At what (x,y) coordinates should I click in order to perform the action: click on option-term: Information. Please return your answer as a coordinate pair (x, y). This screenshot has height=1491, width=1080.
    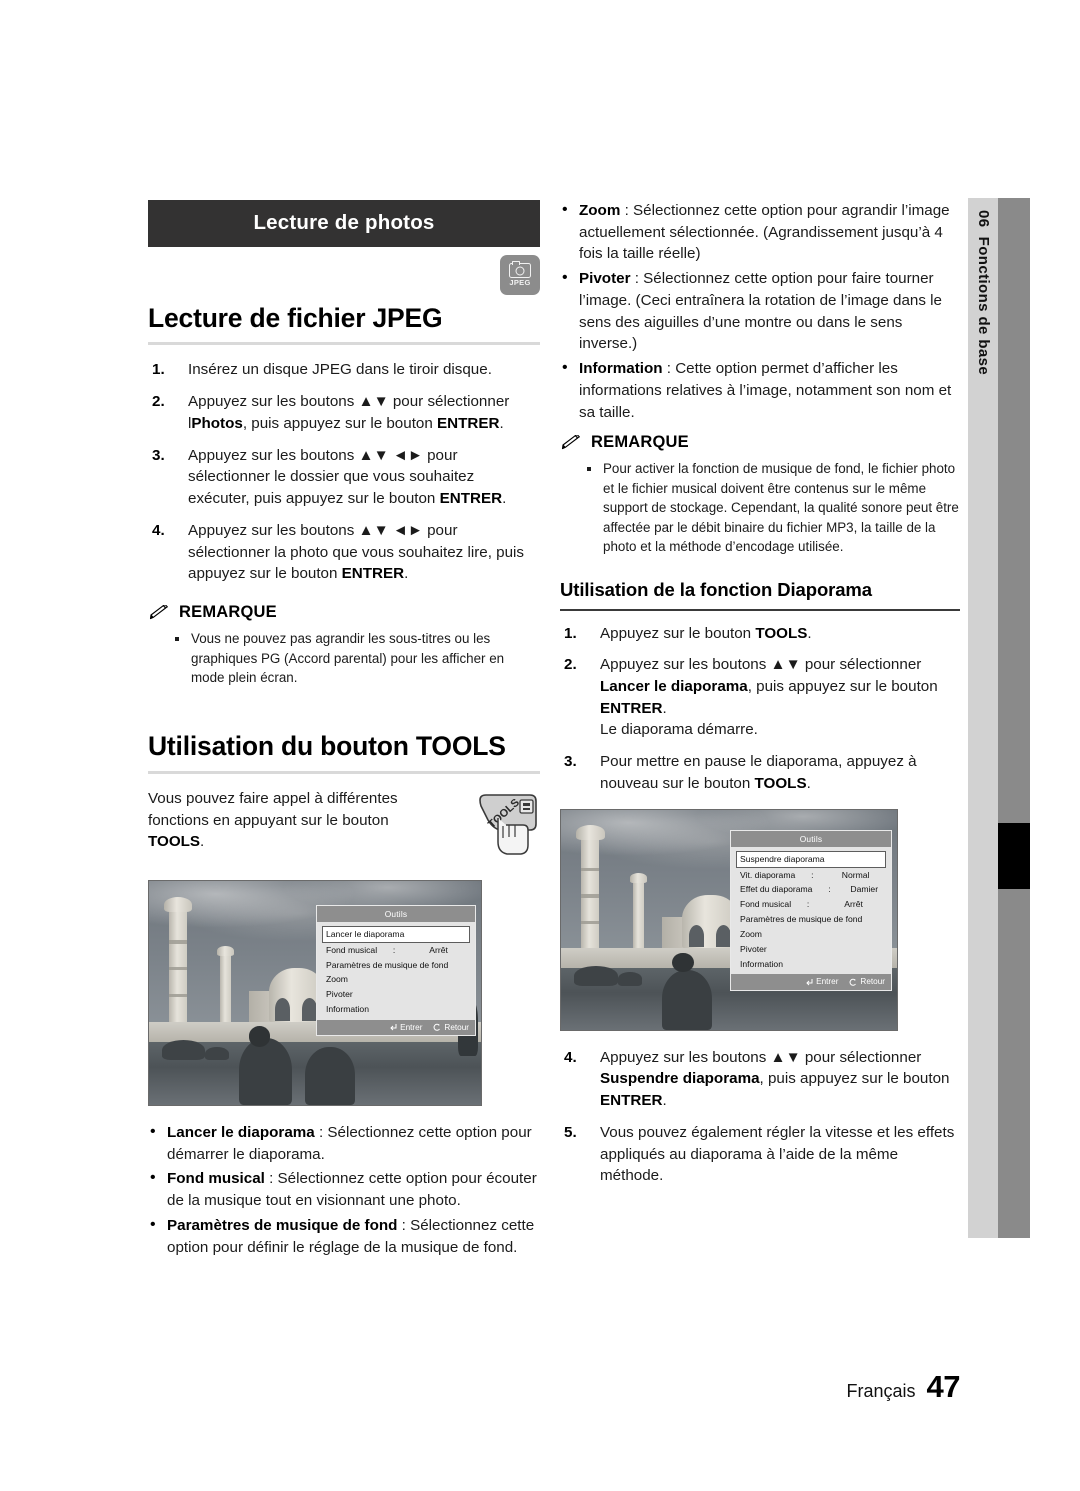
    Looking at the image, I should click on (621, 369).